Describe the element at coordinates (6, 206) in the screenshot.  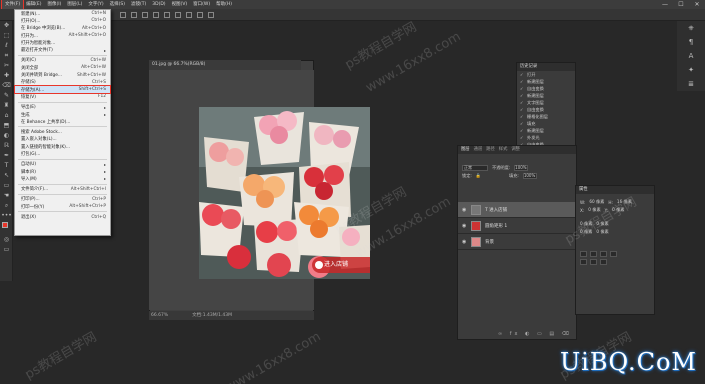
I see `zoom-tool-icon: ⌕` at that location.